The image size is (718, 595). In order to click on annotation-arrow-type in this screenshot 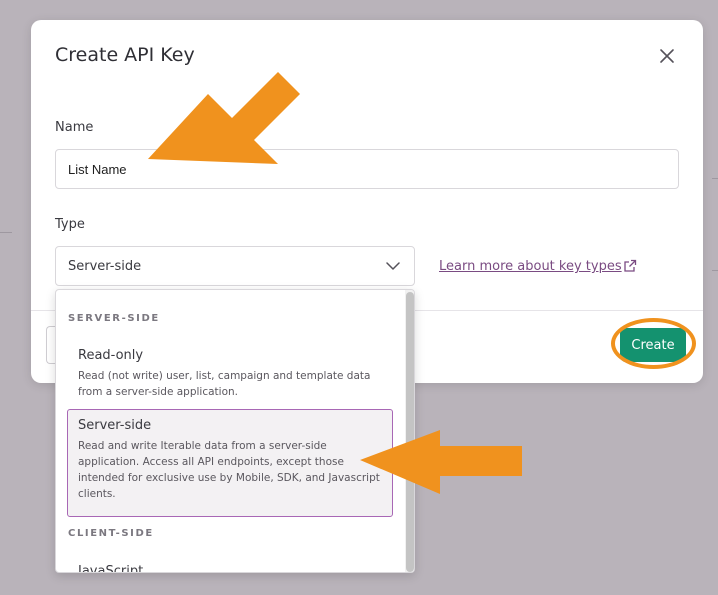, I will do `click(441, 462)`.